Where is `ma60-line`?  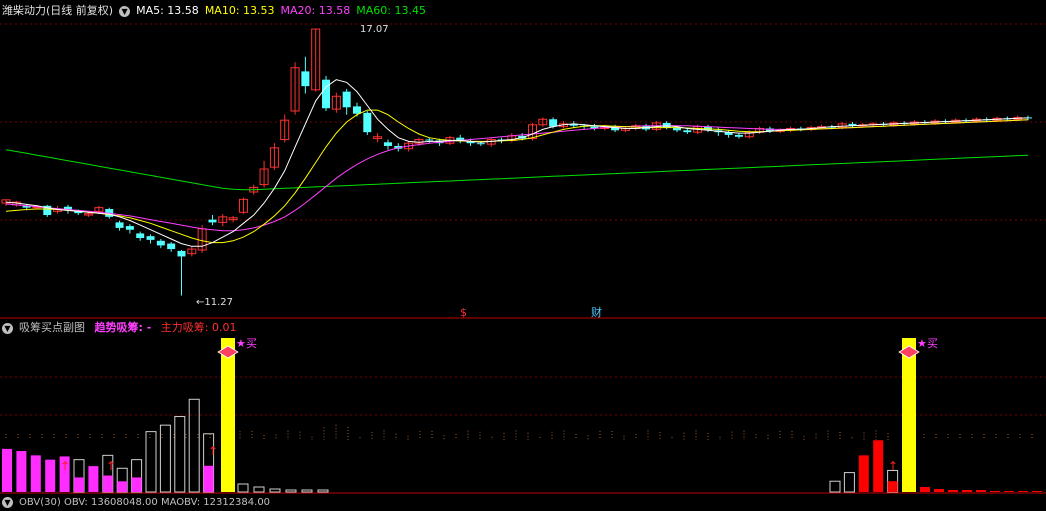 ma60-line is located at coordinates (517, 170).